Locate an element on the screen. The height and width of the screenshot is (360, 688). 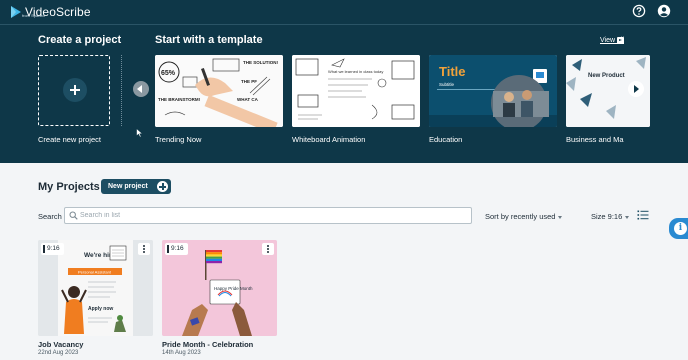
svg-text: Personal Assistant is located at coordinates (95, 271).